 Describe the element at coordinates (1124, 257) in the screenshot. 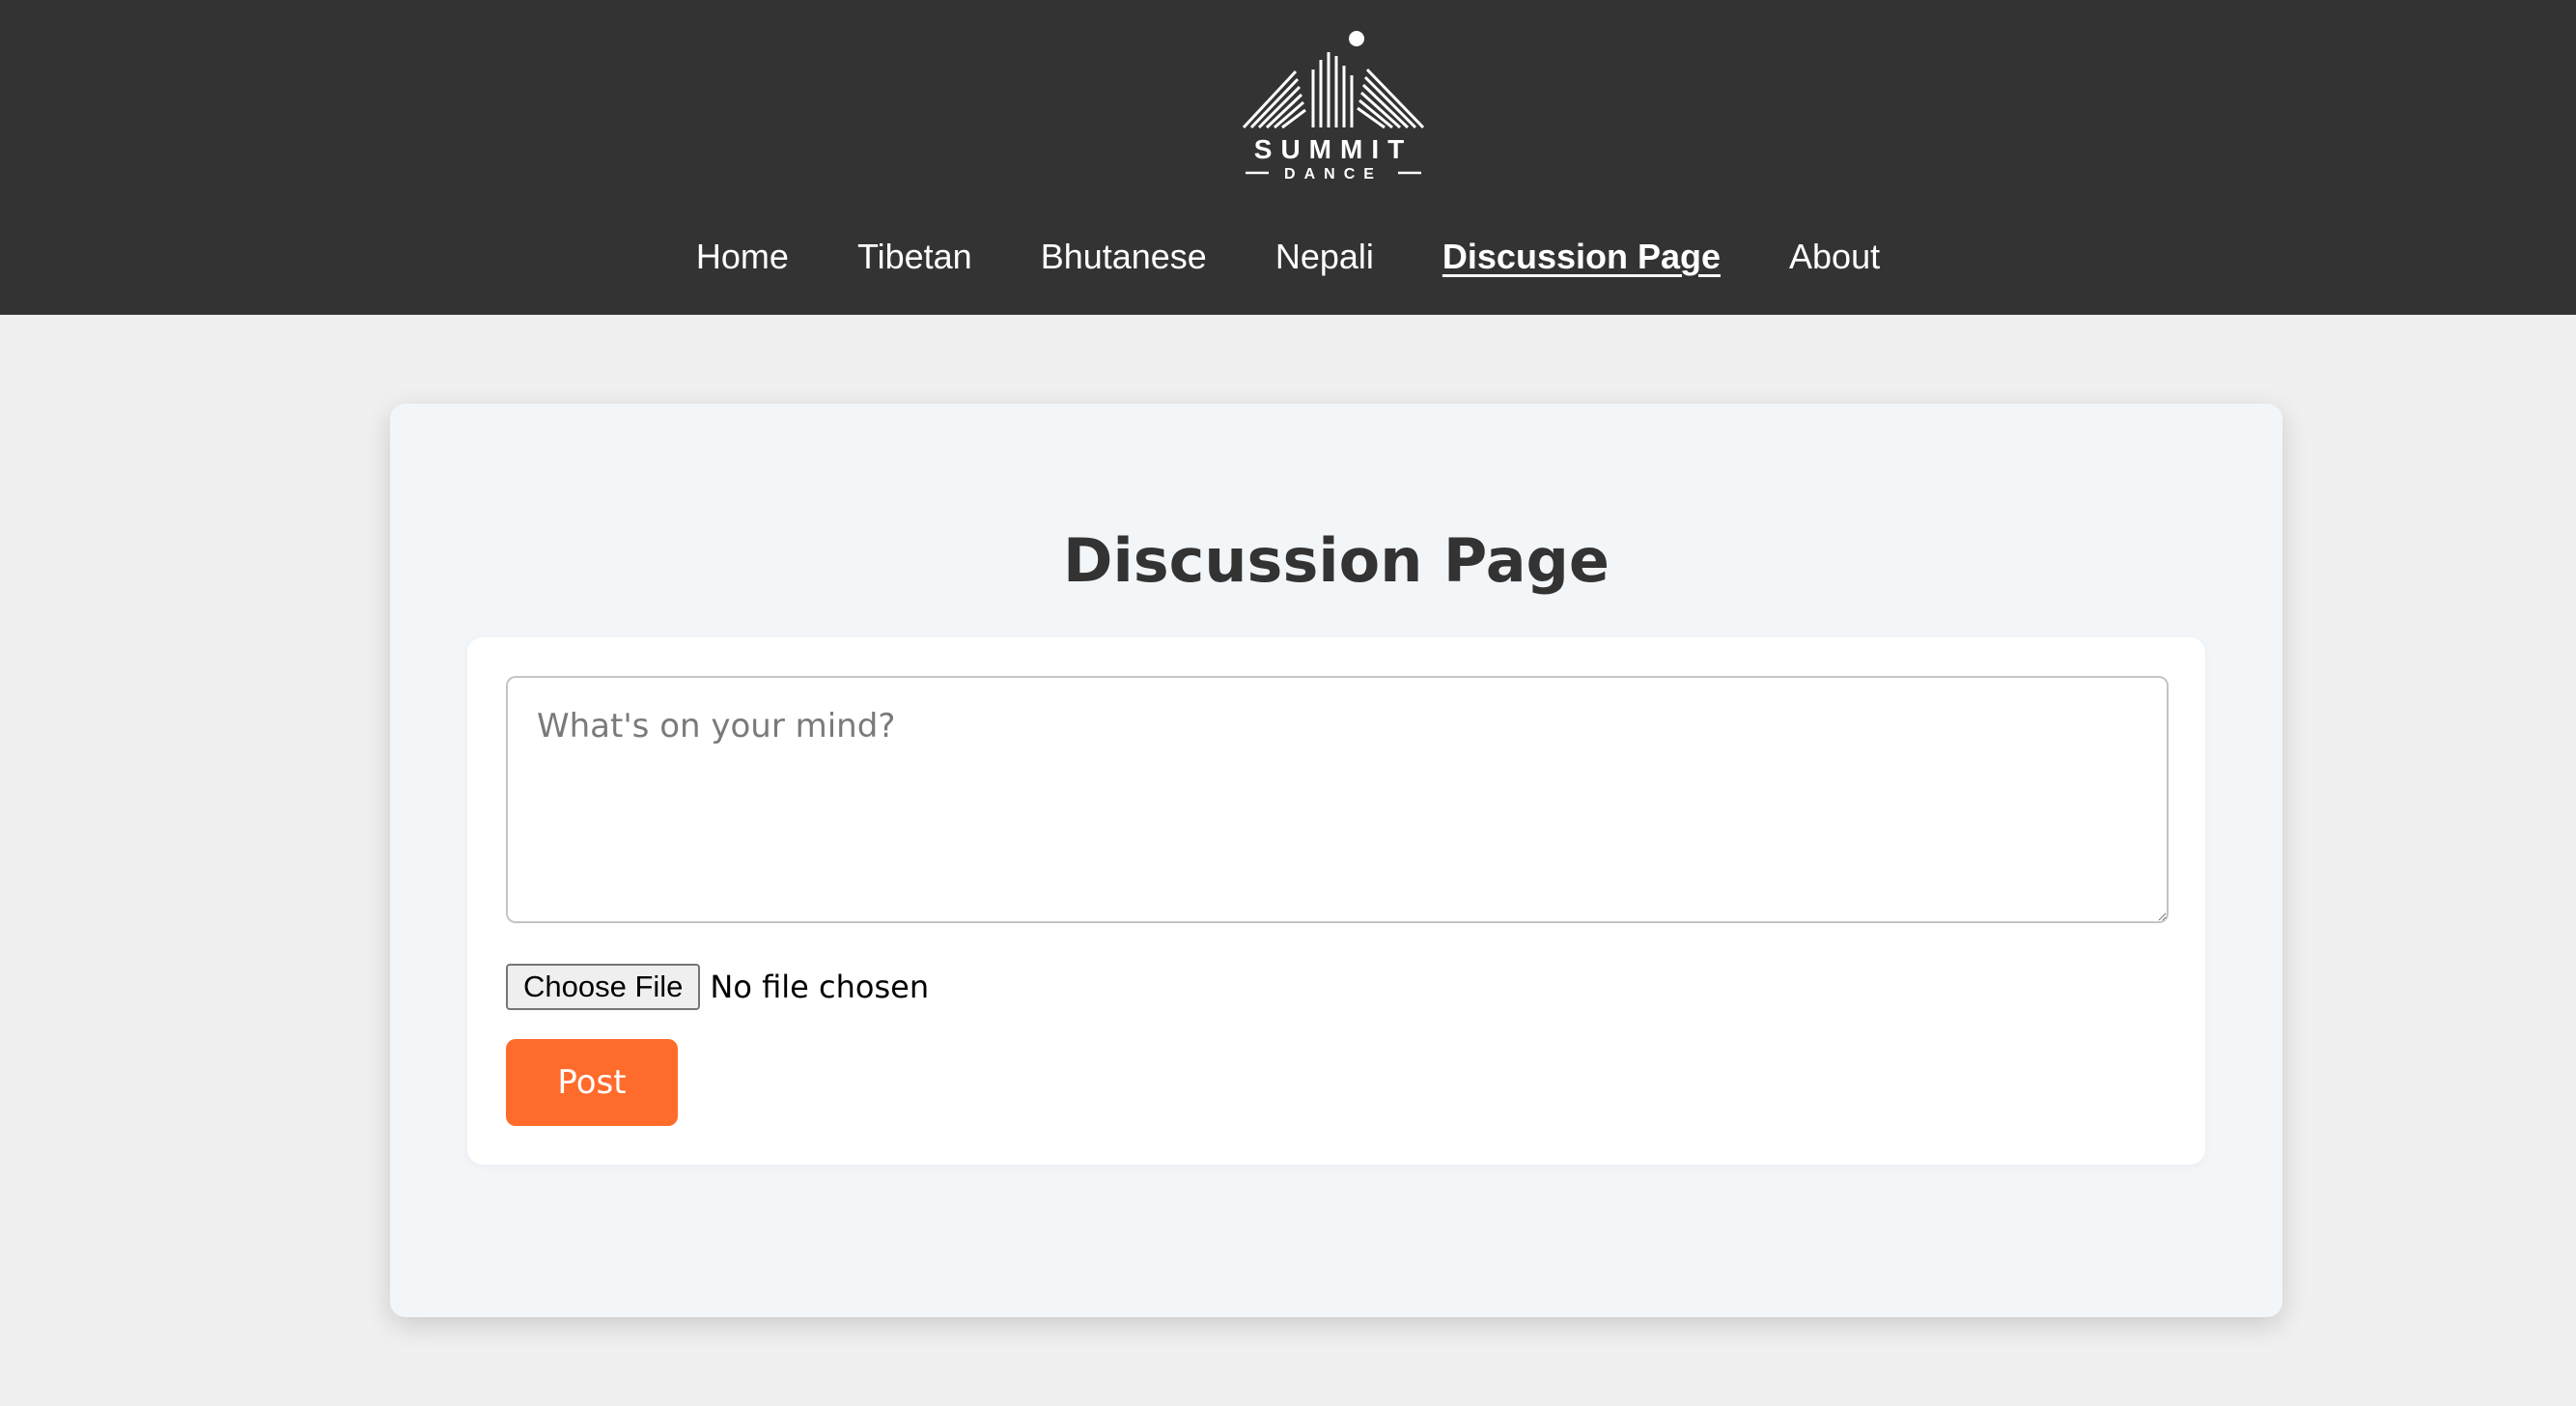

I see `nav-bhutanese: Bhutanese` at that location.